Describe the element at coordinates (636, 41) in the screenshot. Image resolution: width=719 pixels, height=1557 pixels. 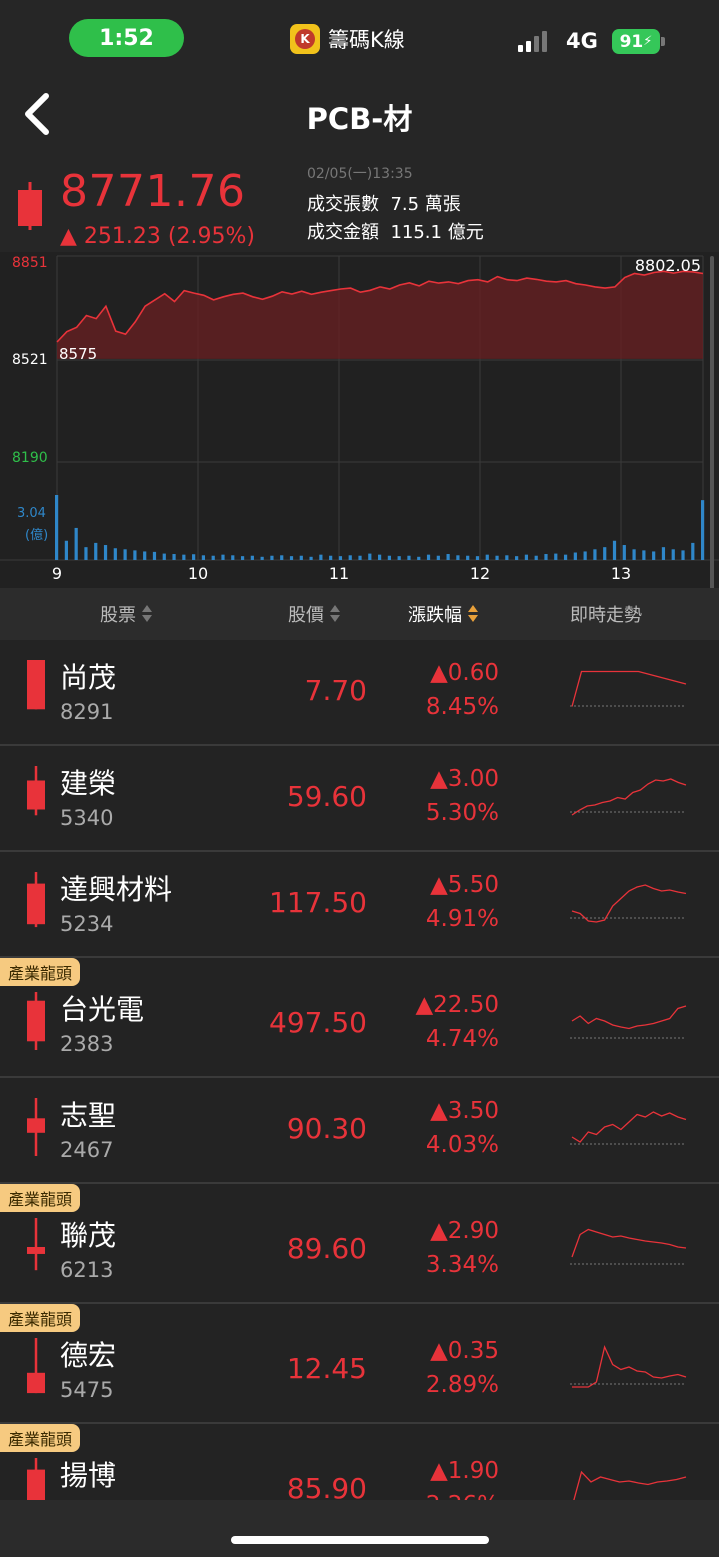
I see `battery-icon: 91 ⚡` at that location.